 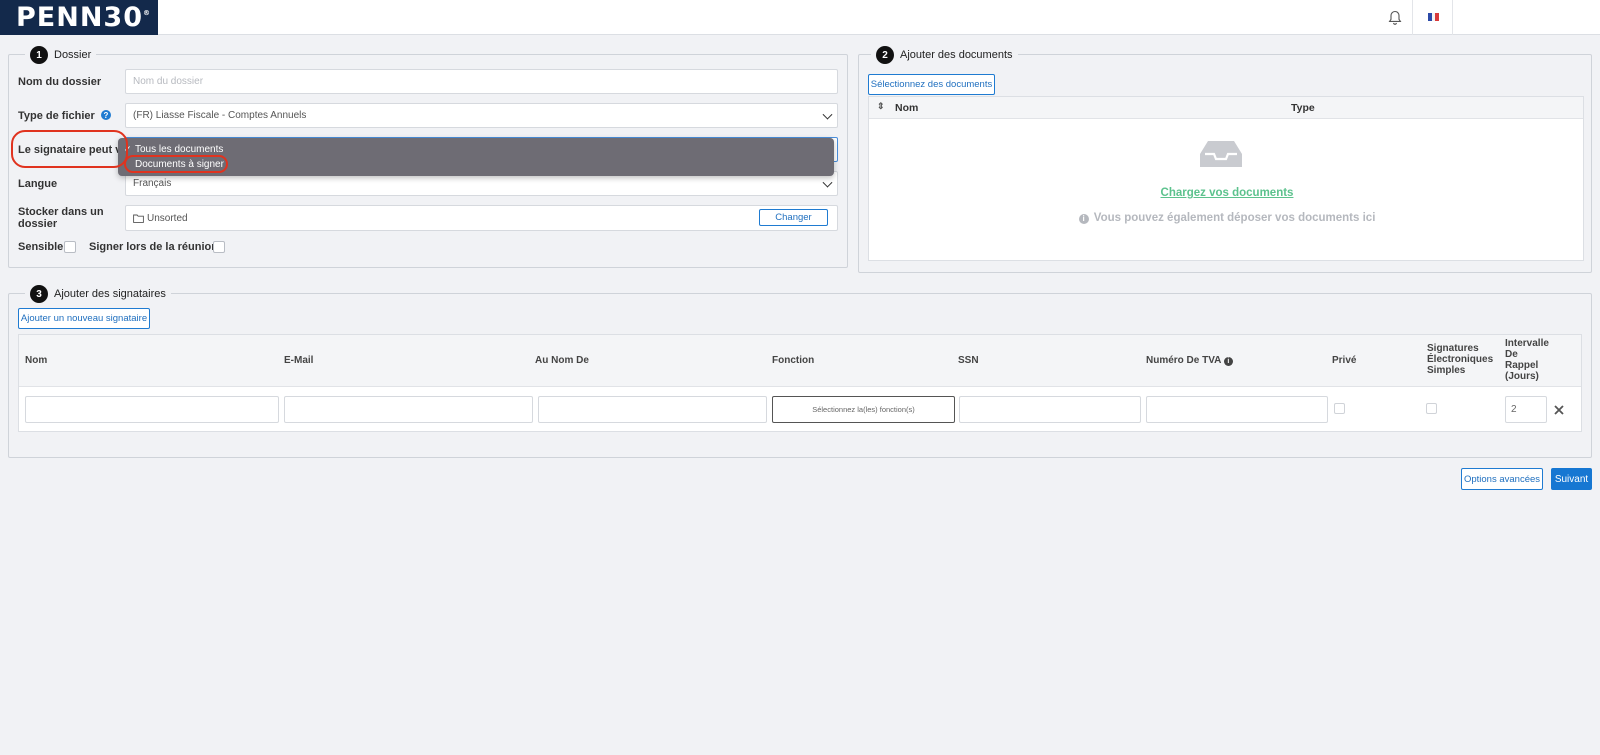 What do you see at coordinates (481, 218) in the screenshot?
I see `store-folder-field: Unsorted` at bounding box center [481, 218].